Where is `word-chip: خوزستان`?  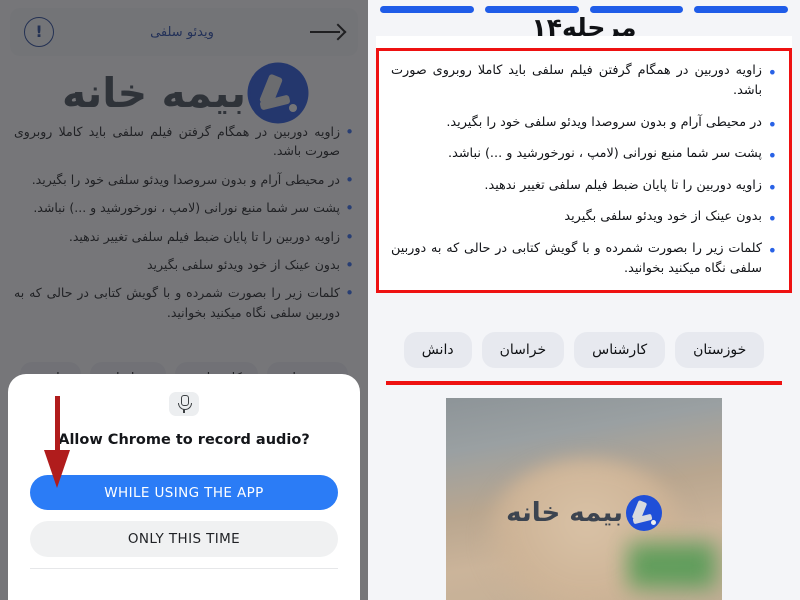
word-chip: خوزستان is located at coordinates (720, 350).